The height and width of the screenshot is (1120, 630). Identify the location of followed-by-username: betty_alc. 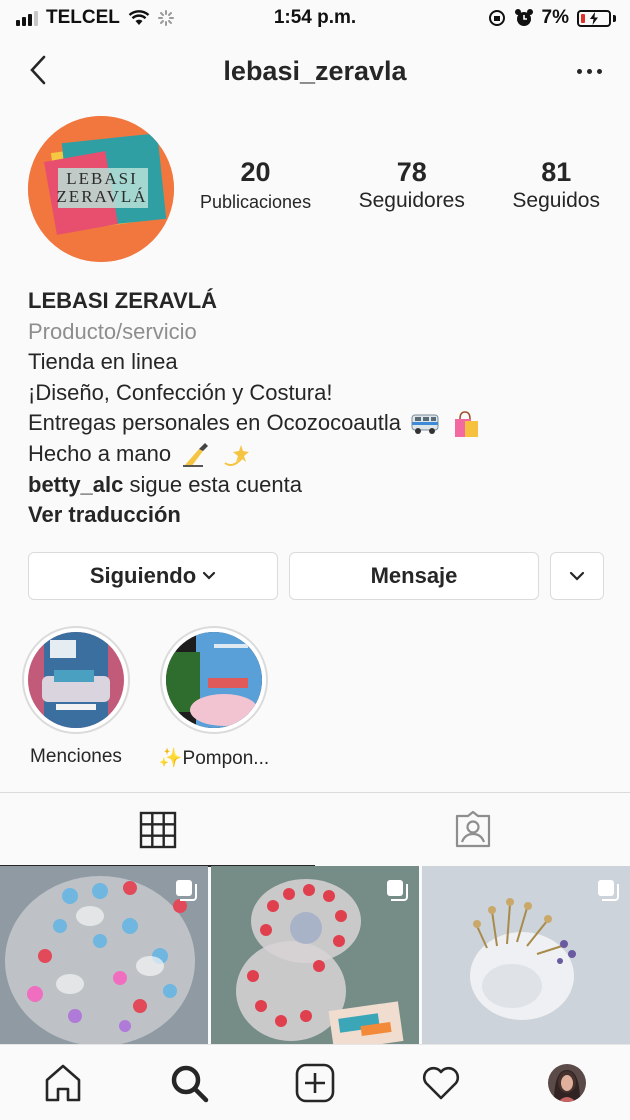
(75, 484).